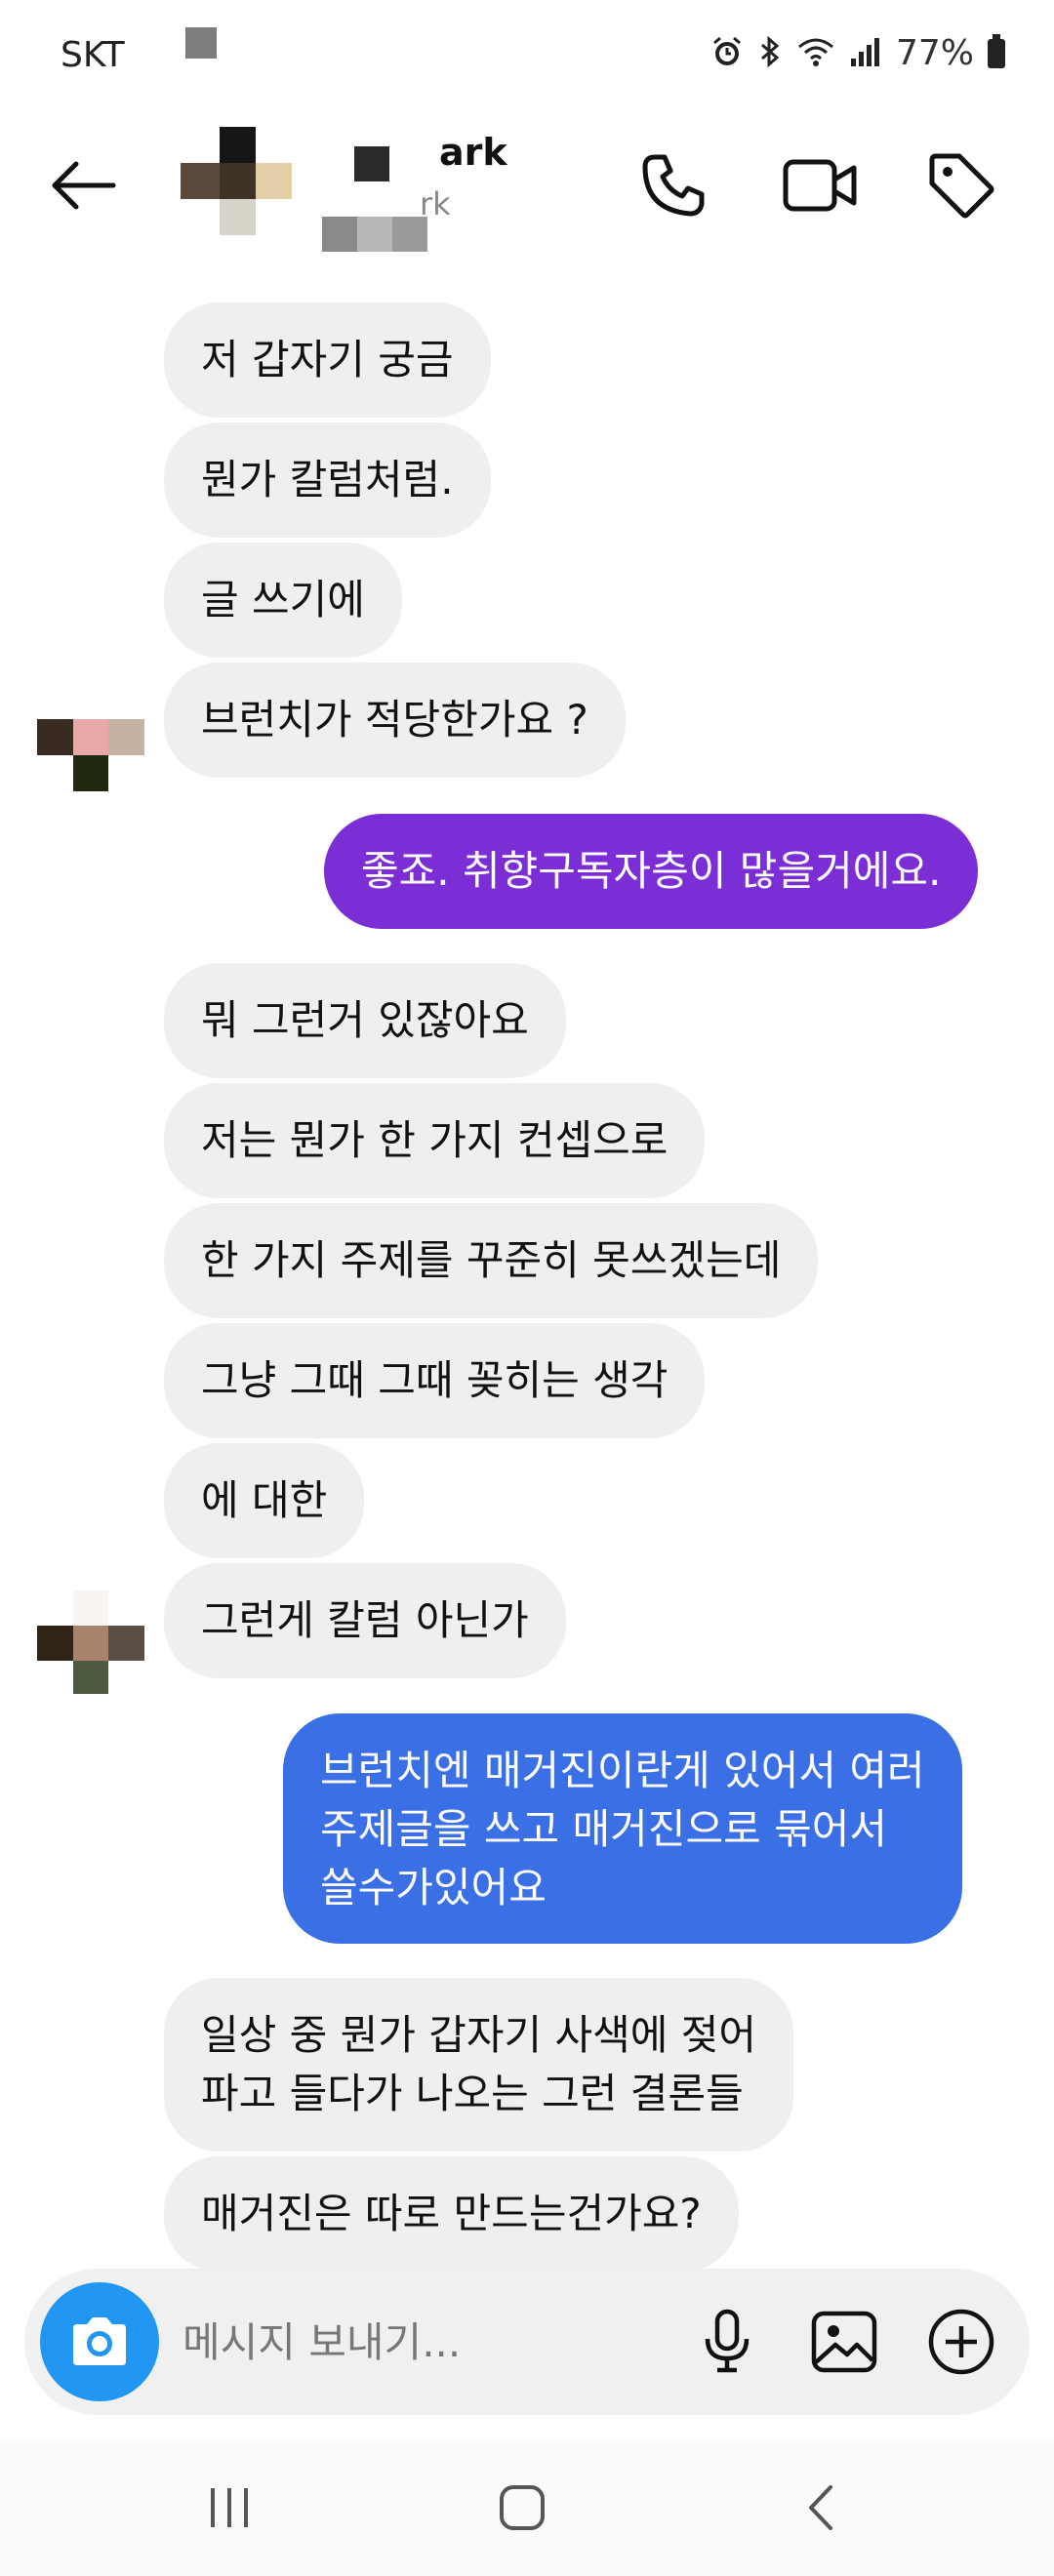 The height and width of the screenshot is (2576, 1054). I want to click on back-arrow-icon, so click(84, 185).